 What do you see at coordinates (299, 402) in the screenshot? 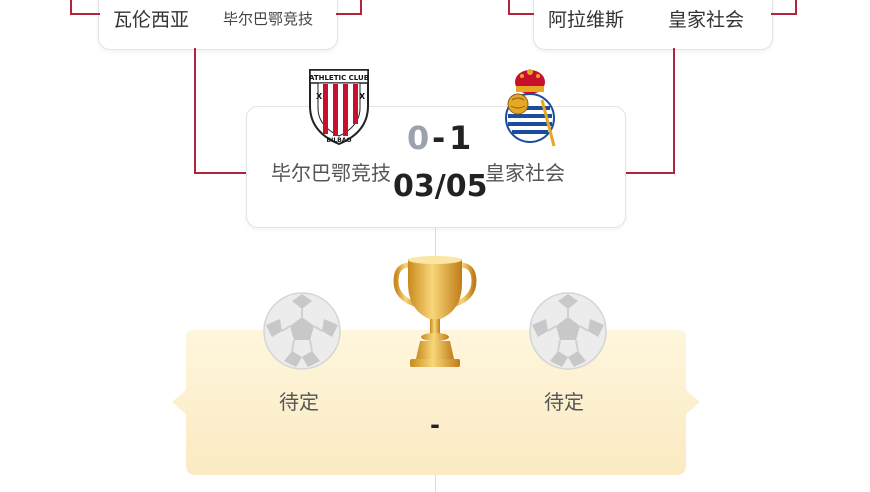
I see `final-home-team-name: 待定` at bounding box center [299, 402].